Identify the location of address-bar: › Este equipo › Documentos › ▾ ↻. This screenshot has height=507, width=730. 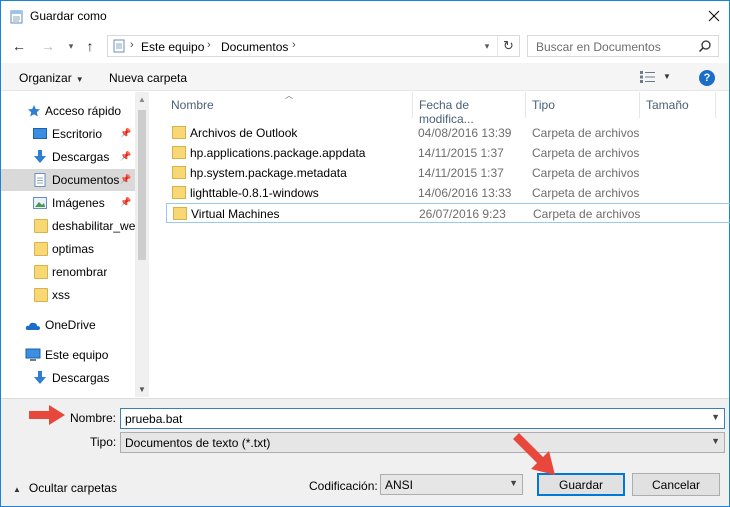
(313, 46).